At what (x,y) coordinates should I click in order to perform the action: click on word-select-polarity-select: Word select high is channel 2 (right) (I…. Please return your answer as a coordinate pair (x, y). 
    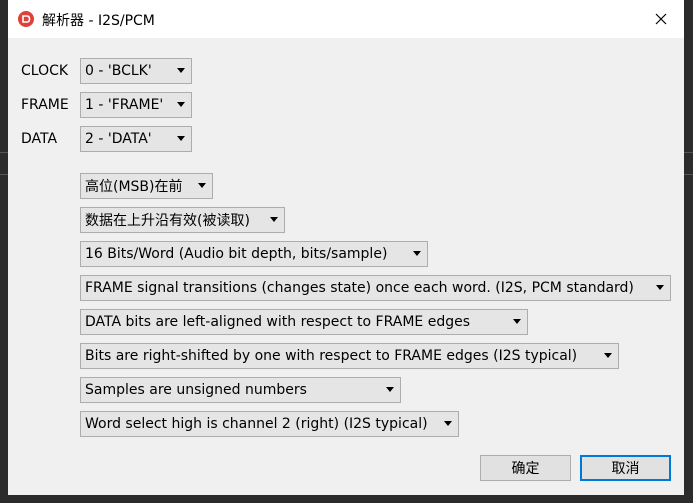
    Looking at the image, I should click on (269, 424).